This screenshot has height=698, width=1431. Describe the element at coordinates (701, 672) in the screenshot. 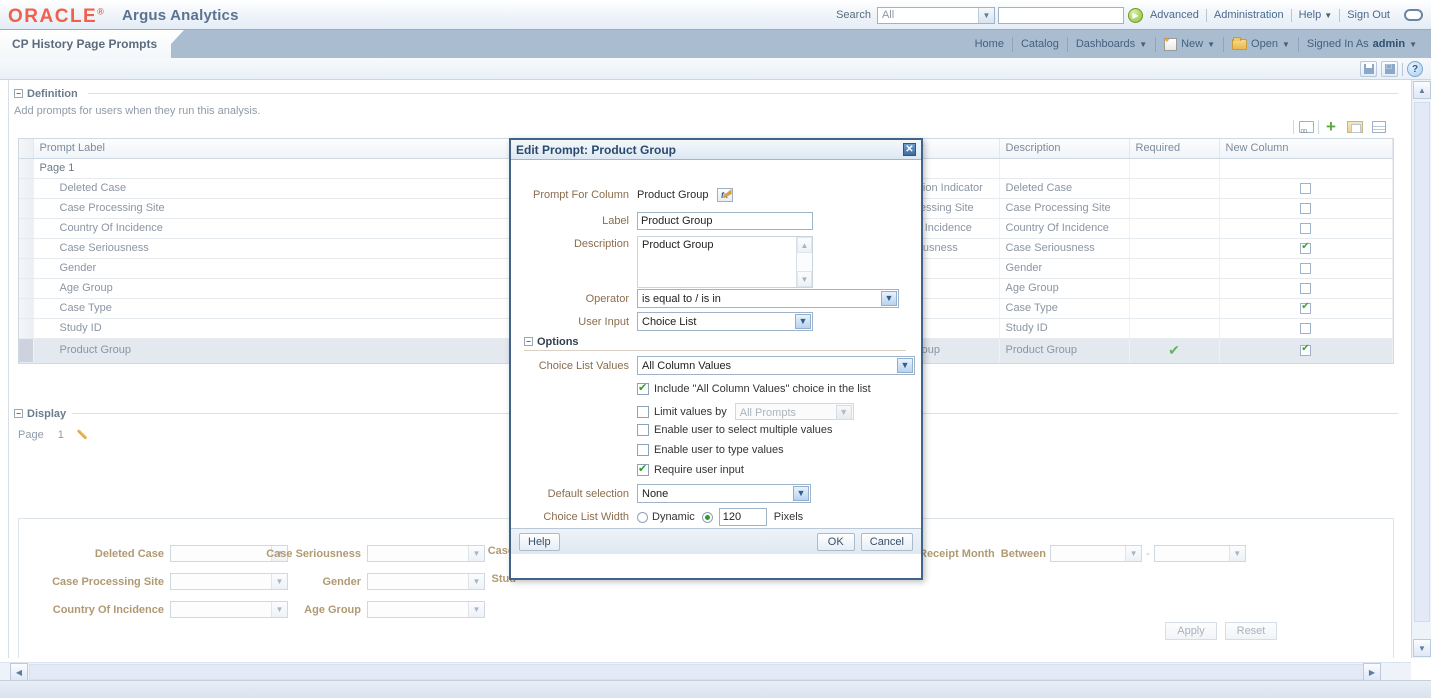

I see `horizontal-scroll-thumb` at that location.